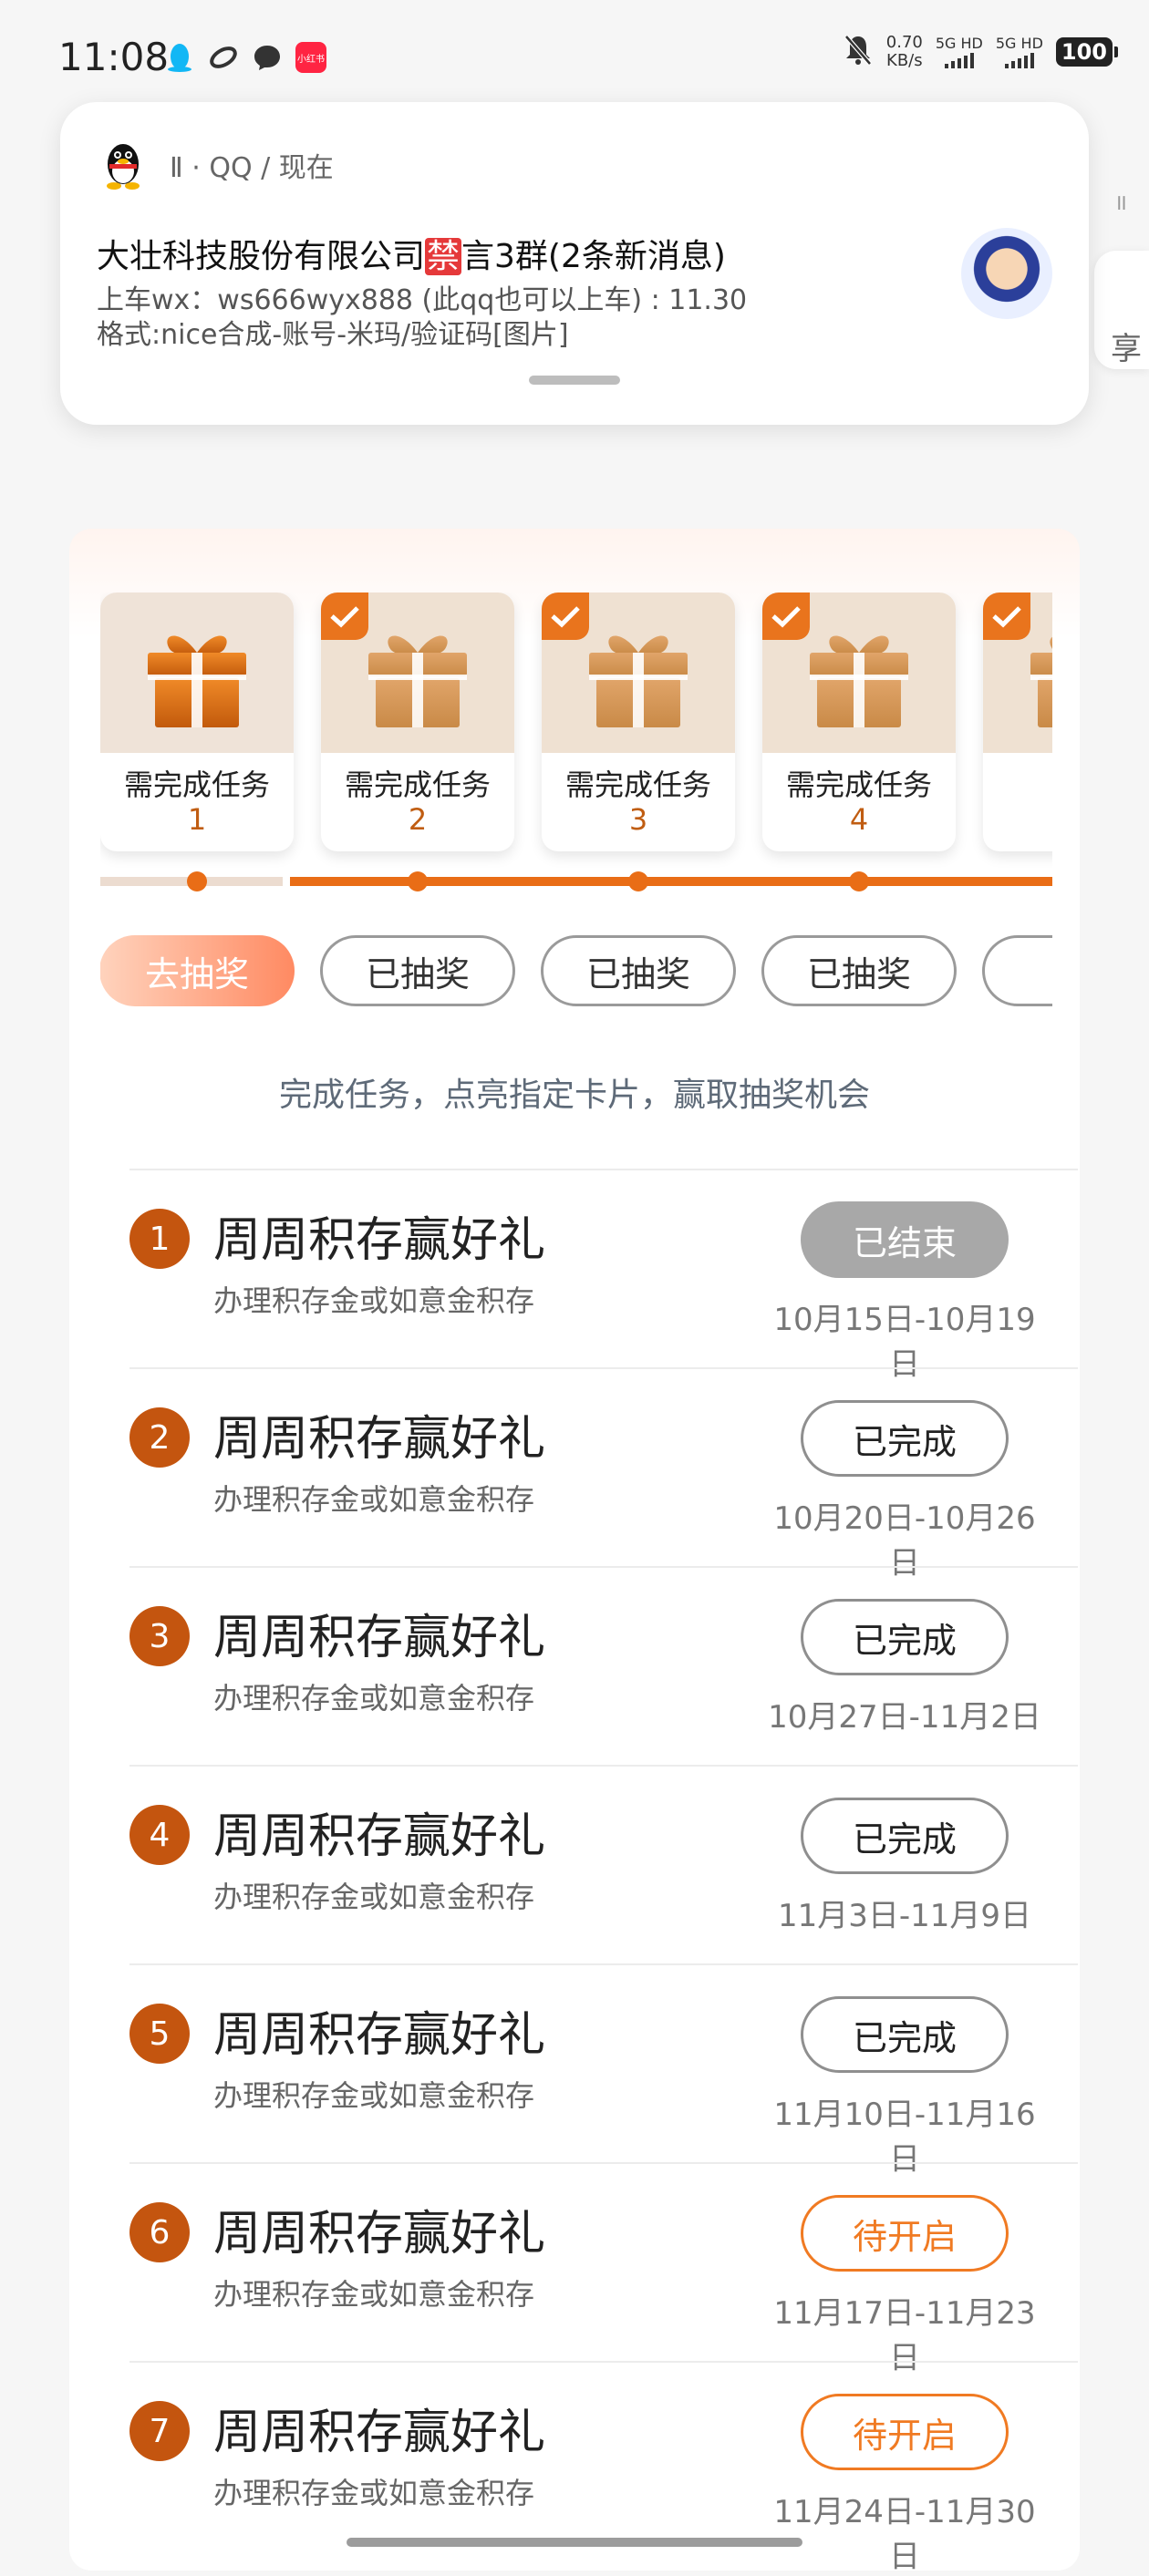 The width and height of the screenshot is (1149, 2576). I want to click on clock: 11:08, so click(114, 57).